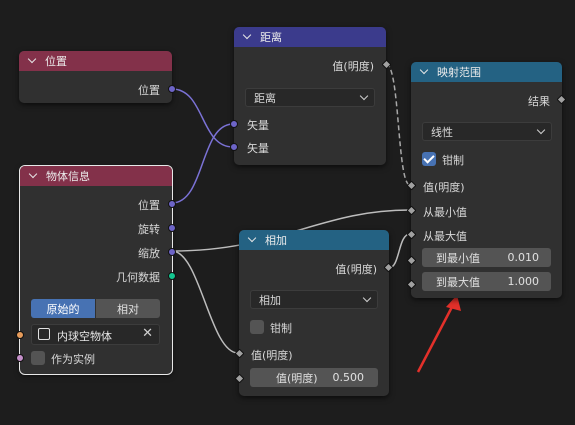 The image size is (575, 425). I want to click on link-add-to-maprange-frommax, so click(399, 251).